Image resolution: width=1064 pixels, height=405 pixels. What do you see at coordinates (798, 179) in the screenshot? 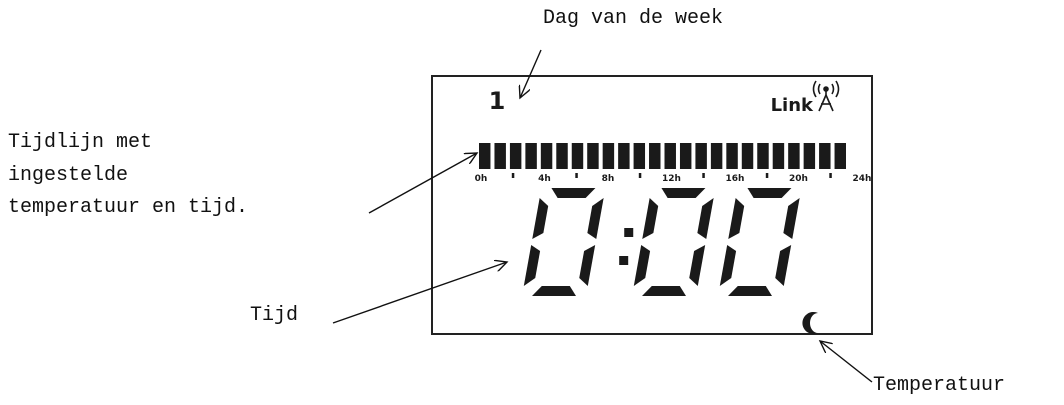
I see `timeline-tick-label: 20h` at bounding box center [798, 179].